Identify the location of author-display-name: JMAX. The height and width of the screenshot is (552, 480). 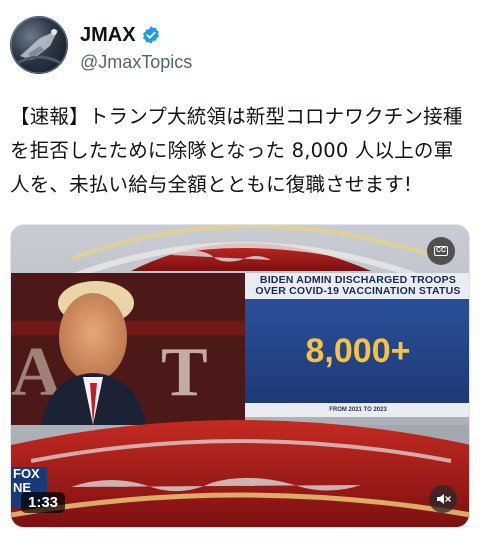
(108, 35).